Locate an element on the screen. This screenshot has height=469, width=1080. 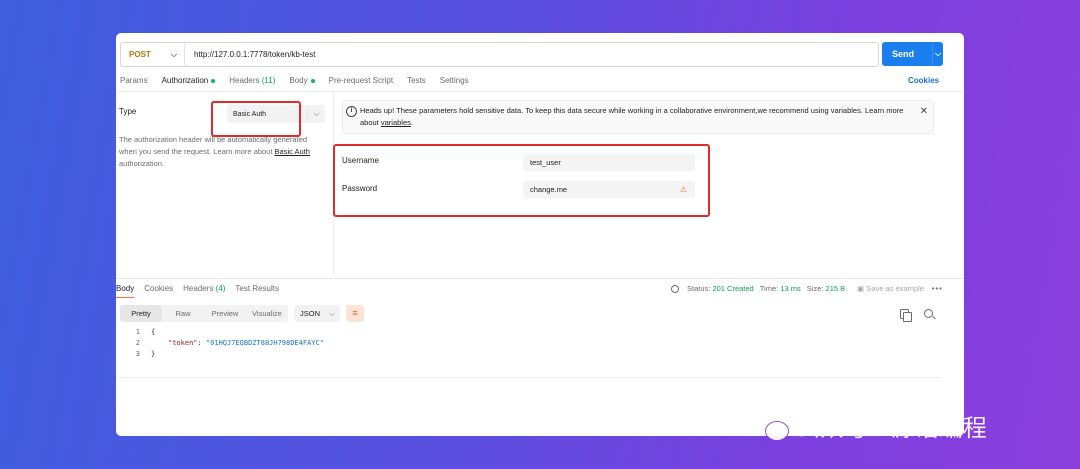
send-label: Send is located at coordinates (903, 54).